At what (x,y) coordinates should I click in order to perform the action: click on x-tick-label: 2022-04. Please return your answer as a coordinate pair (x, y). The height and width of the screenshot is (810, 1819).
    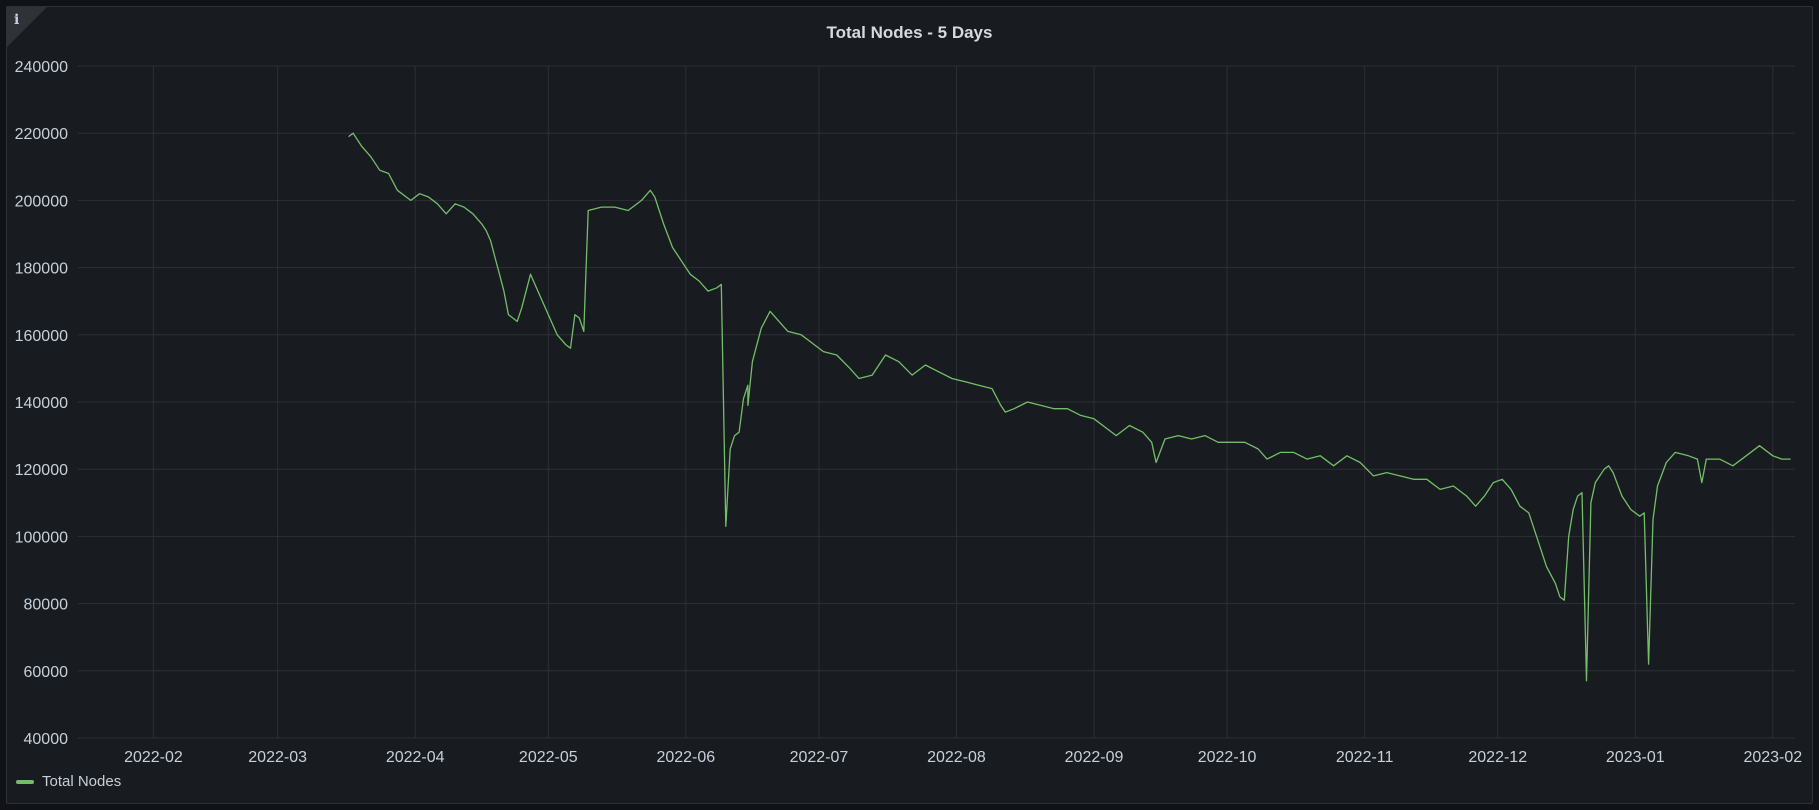
    Looking at the image, I should click on (415, 757).